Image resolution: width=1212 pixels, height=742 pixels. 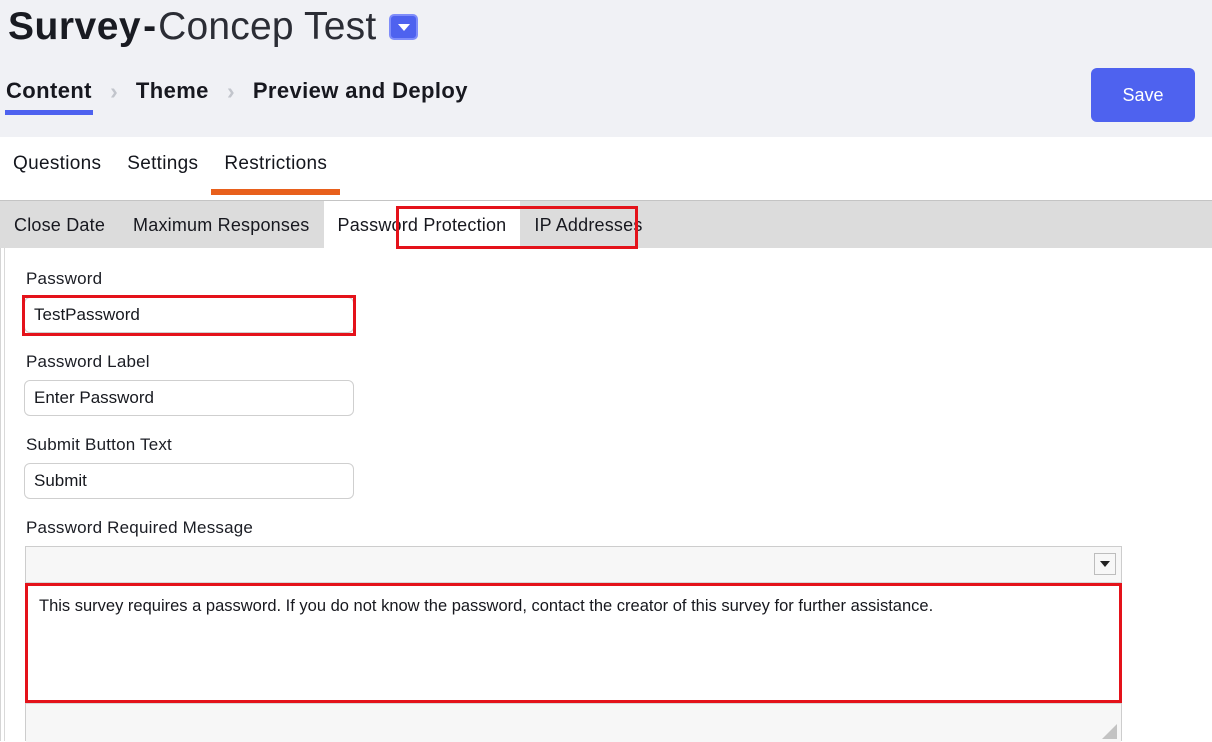 What do you see at coordinates (172, 91) in the screenshot?
I see `breadcrumb-item-theme: Theme` at bounding box center [172, 91].